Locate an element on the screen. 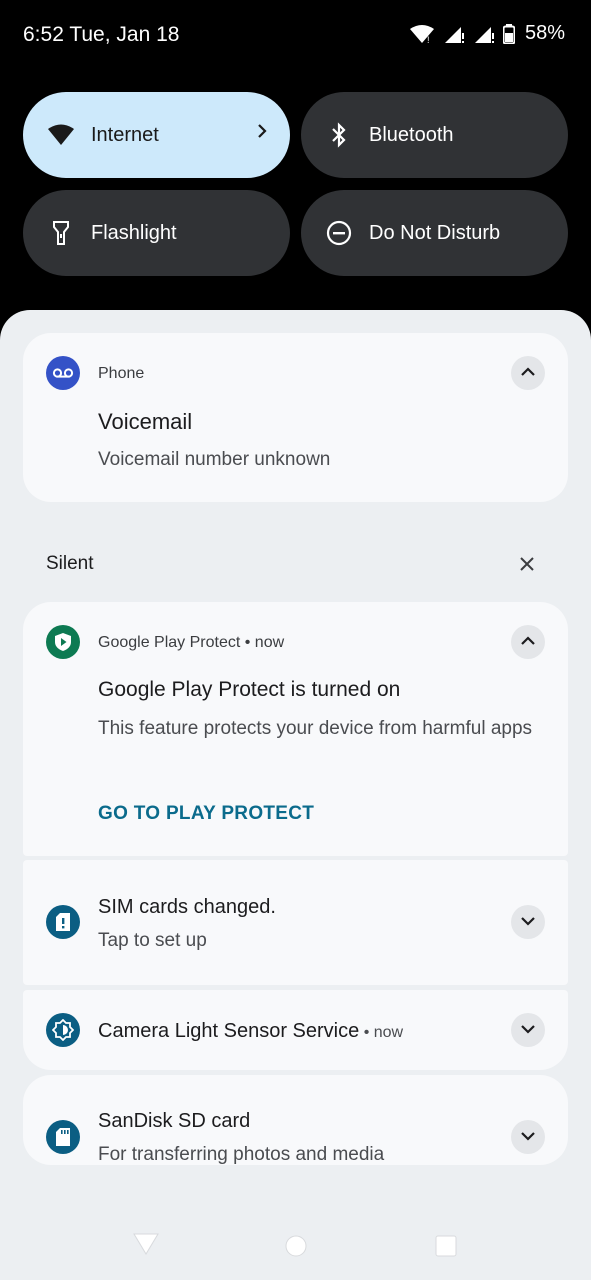 The width and height of the screenshot is (591, 1280). notification-sim-changed: SIM cards changed. Tap to set up is located at coordinates (295, 922).